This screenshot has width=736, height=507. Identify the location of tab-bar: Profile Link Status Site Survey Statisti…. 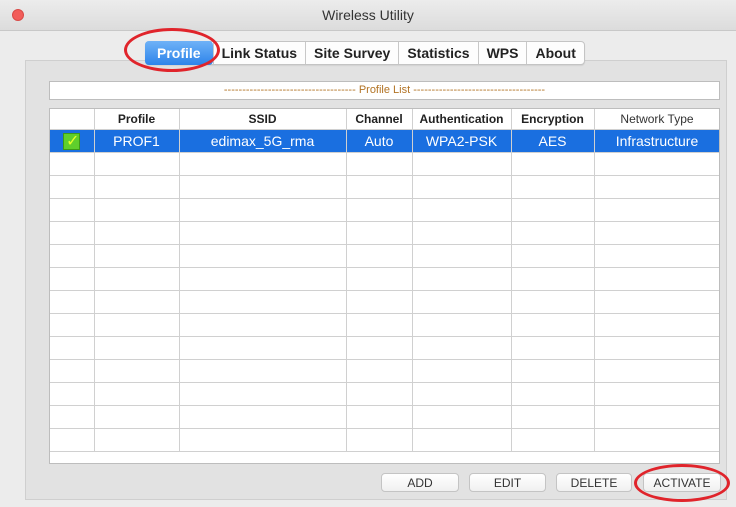
(365, 53).